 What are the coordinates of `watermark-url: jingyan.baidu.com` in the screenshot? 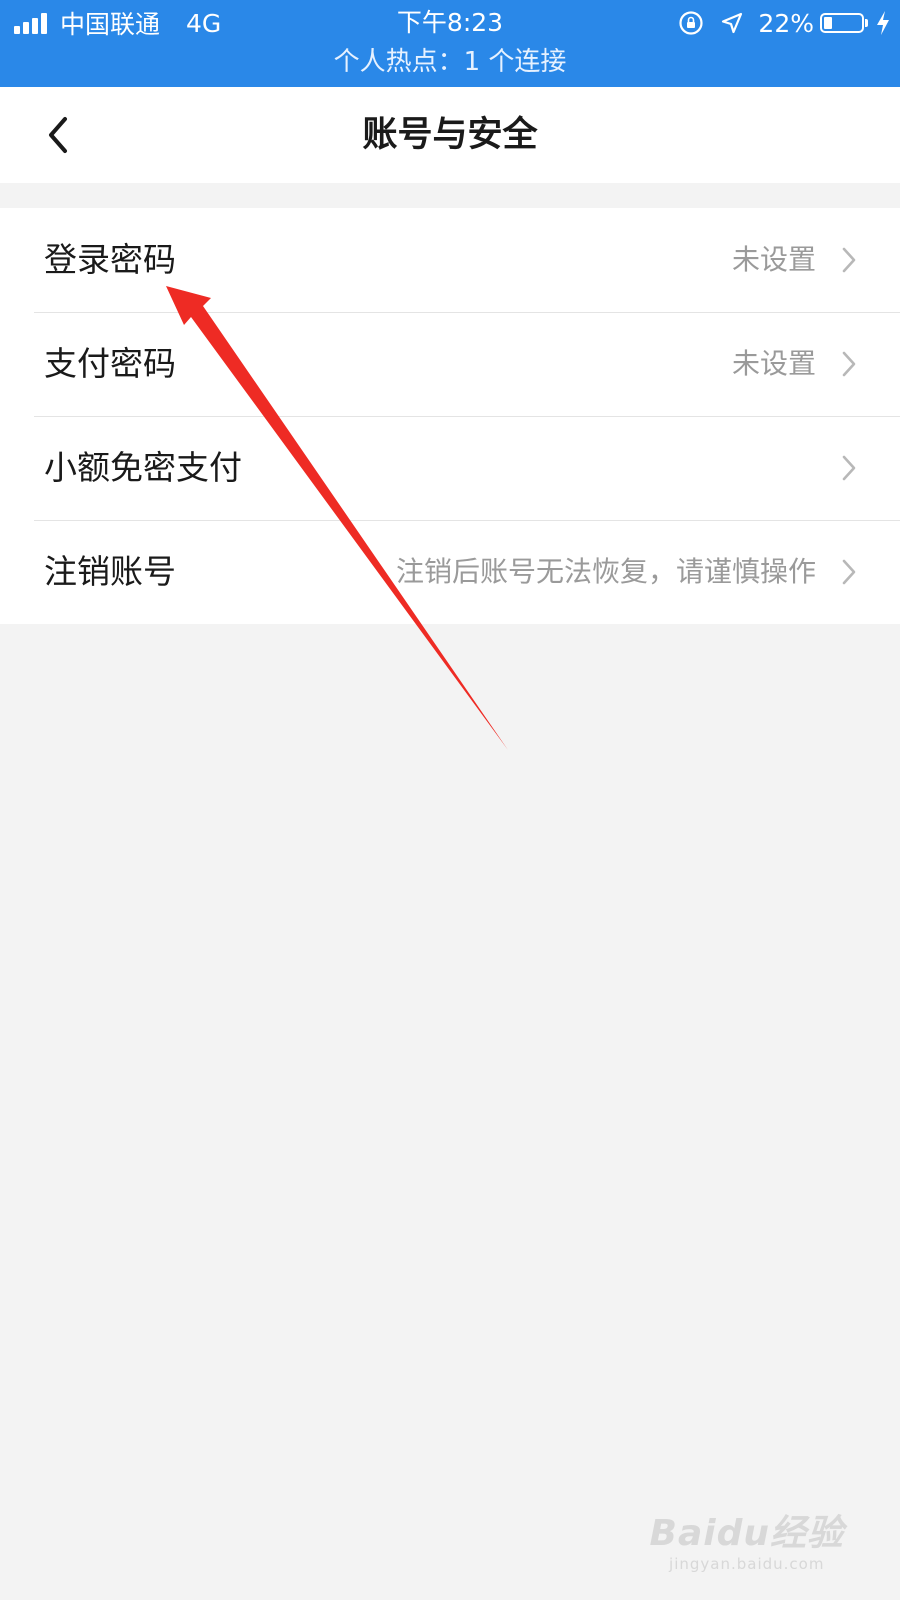 It's located at (747, 1564).